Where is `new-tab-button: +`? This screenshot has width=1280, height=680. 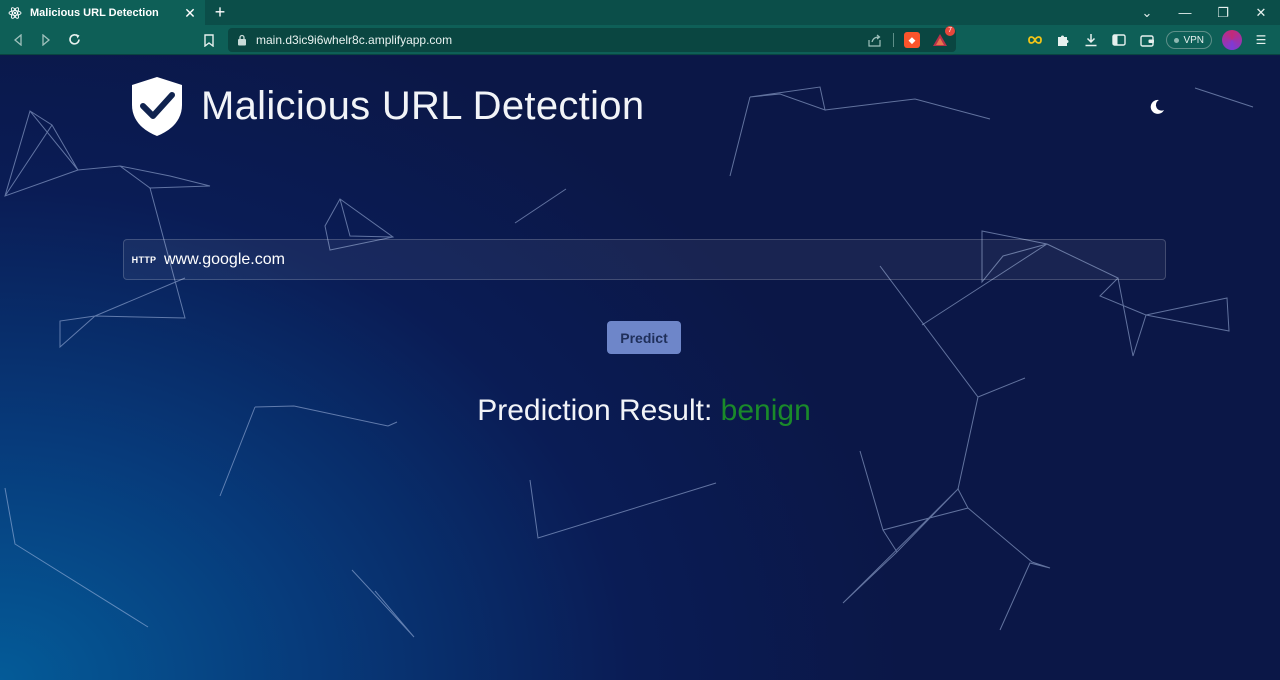 new-tab-button: + is located at coordinates (220, 12).